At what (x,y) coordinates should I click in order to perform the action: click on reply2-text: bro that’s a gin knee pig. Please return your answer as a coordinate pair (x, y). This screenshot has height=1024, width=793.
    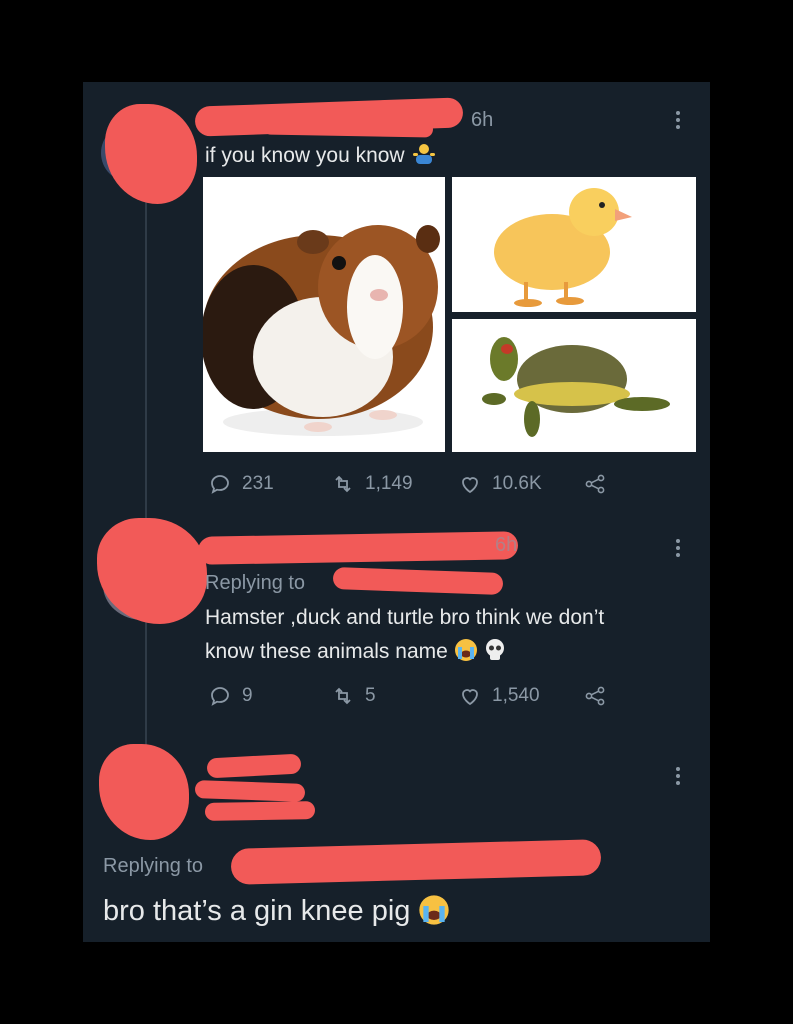
    Looking at the image, I should click on (276, 911).